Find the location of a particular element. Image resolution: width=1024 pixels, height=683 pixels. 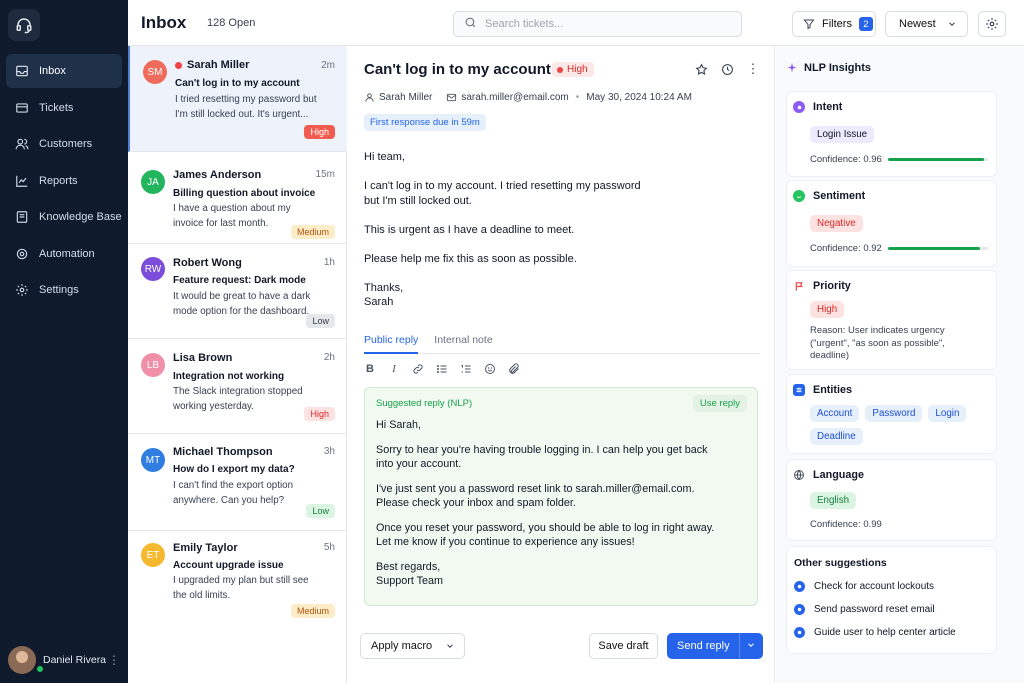

intent-card: Intent Login Issue Confidence: 0.96 is located at coordinates (891, 134).